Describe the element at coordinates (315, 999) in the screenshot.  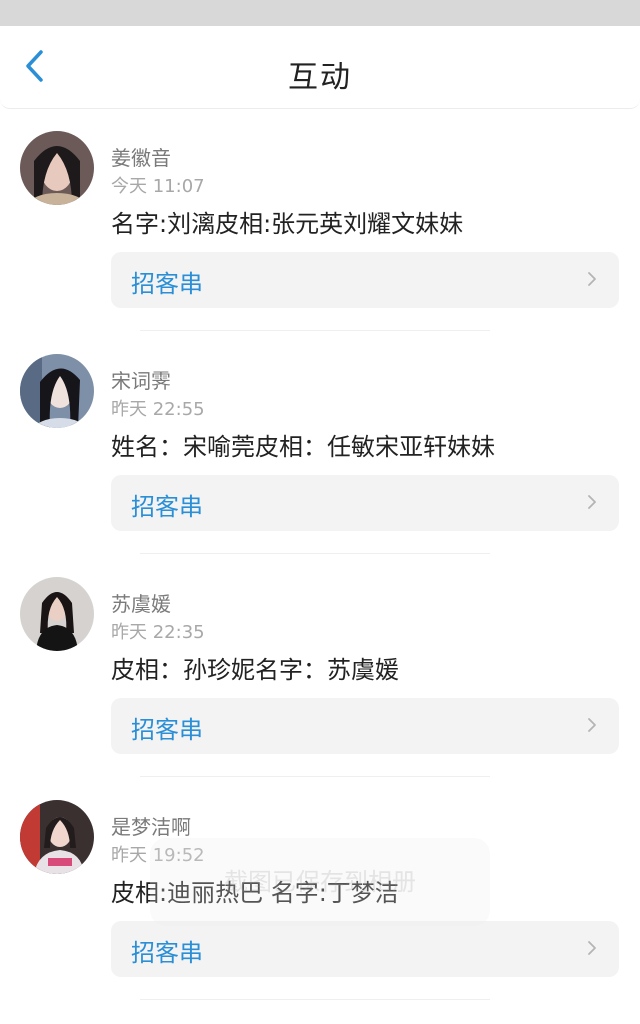
I see `divider` at that location.